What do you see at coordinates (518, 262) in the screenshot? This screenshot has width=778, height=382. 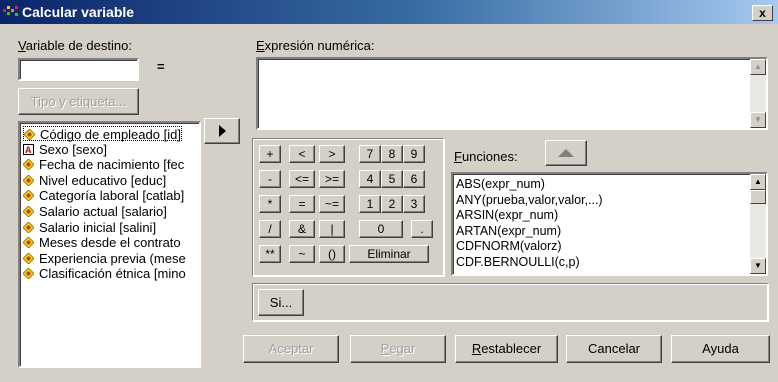 I see `function-item: CDF.BERNOULLI(c,p)` at bounding box center [518, 262].